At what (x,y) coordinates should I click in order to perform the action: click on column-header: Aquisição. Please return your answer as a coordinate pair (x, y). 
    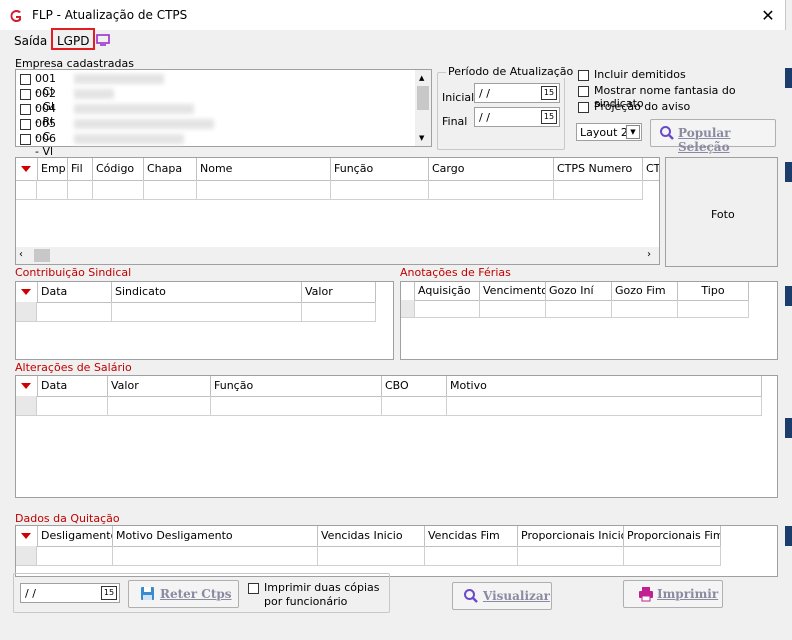
    Looking at the image, I should click on (447, 291).